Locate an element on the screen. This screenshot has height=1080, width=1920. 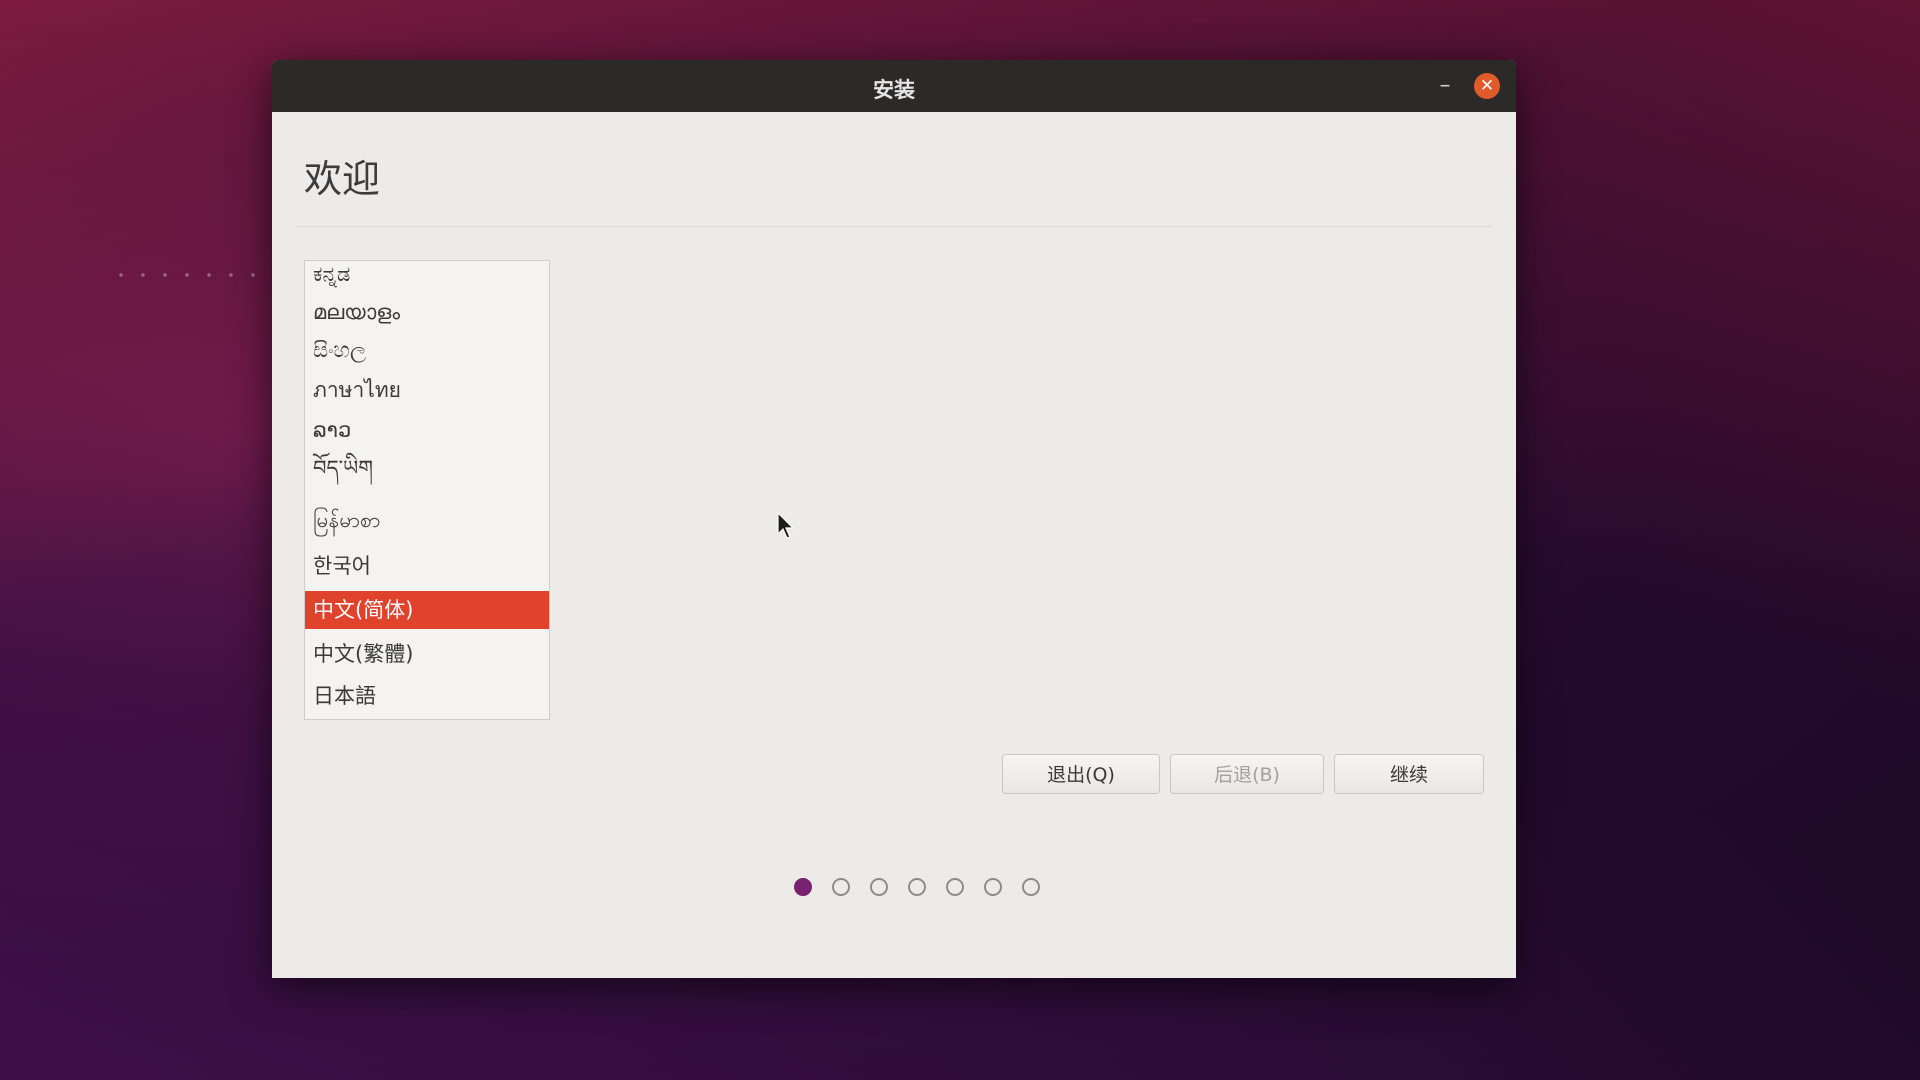
page-title: 欢迎 is located at coordinates (342, 179).